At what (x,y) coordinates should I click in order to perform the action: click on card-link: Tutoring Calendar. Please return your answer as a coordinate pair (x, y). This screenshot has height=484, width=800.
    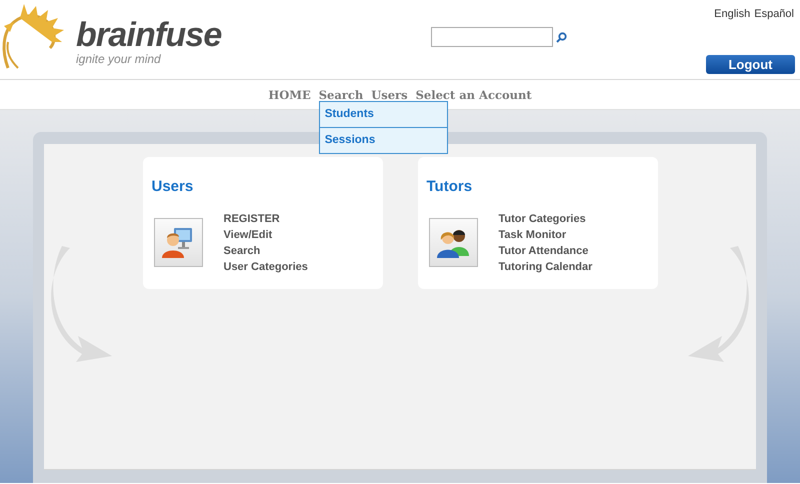
    Looking at the image, I should click on (545, 266).